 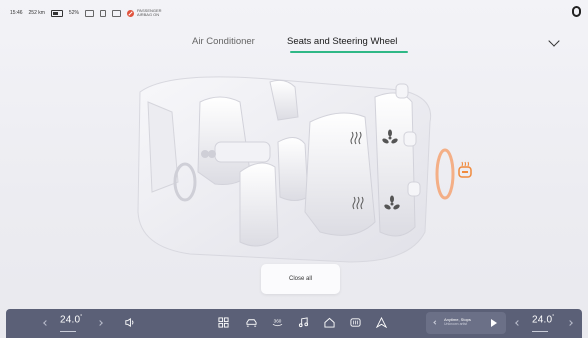 I want to click on right-temperature-underline, so click(x=540, y=331).